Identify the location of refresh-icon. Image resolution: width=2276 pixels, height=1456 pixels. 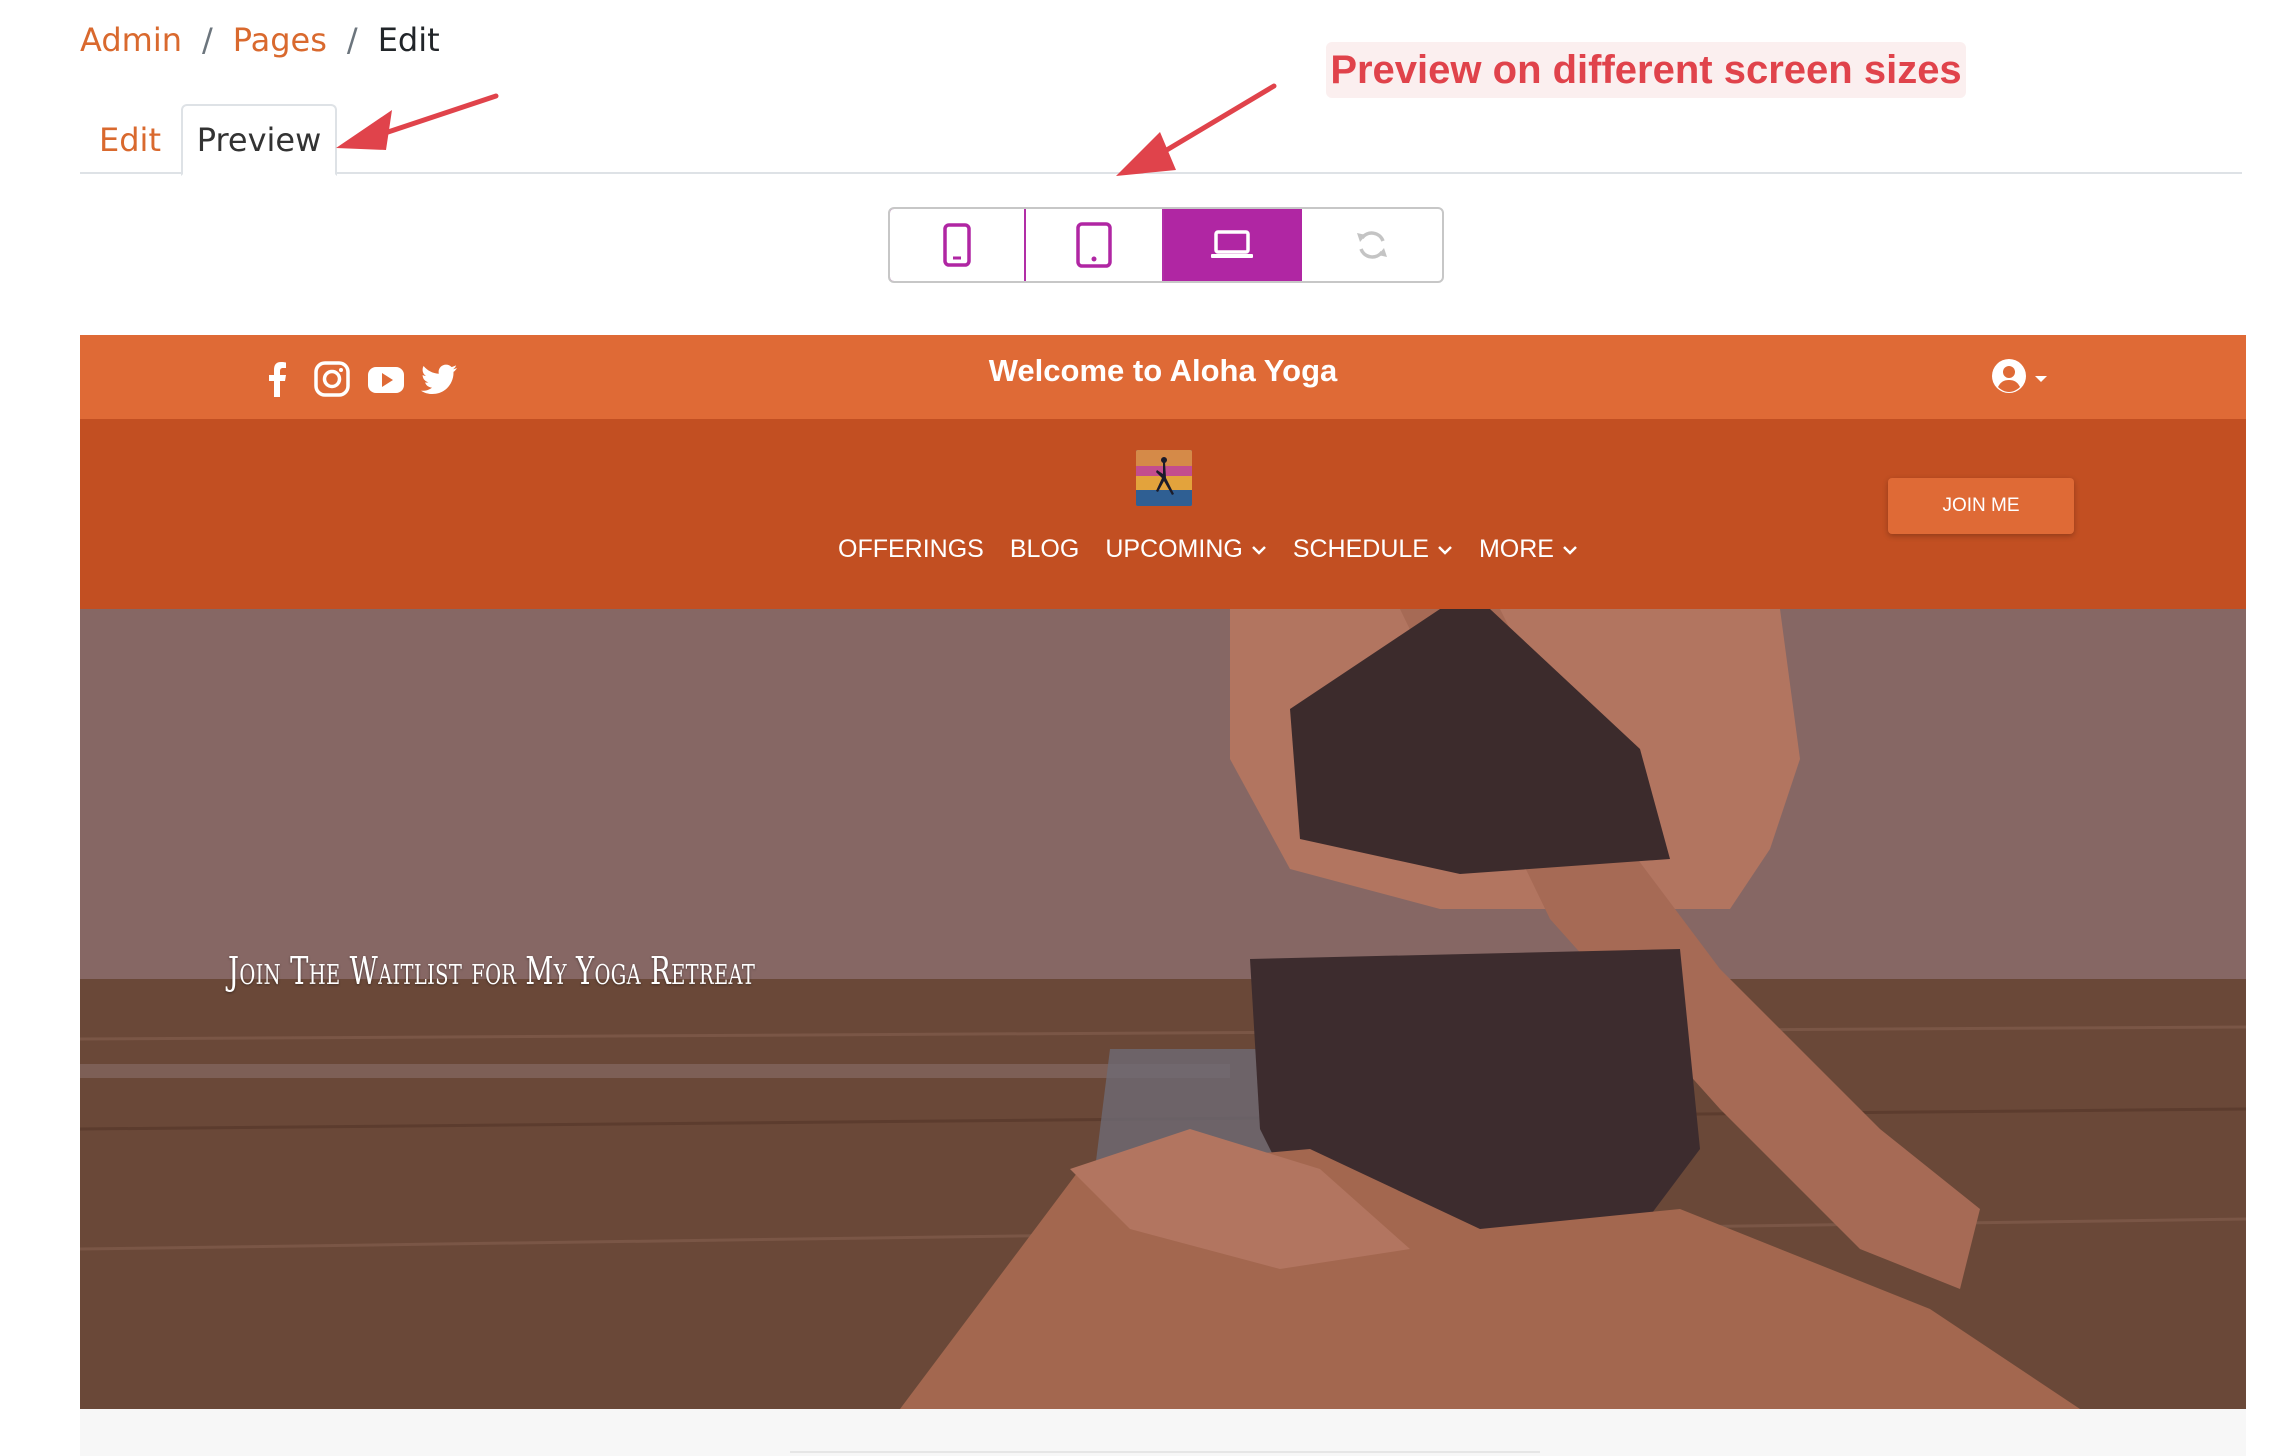
(1372, 245).